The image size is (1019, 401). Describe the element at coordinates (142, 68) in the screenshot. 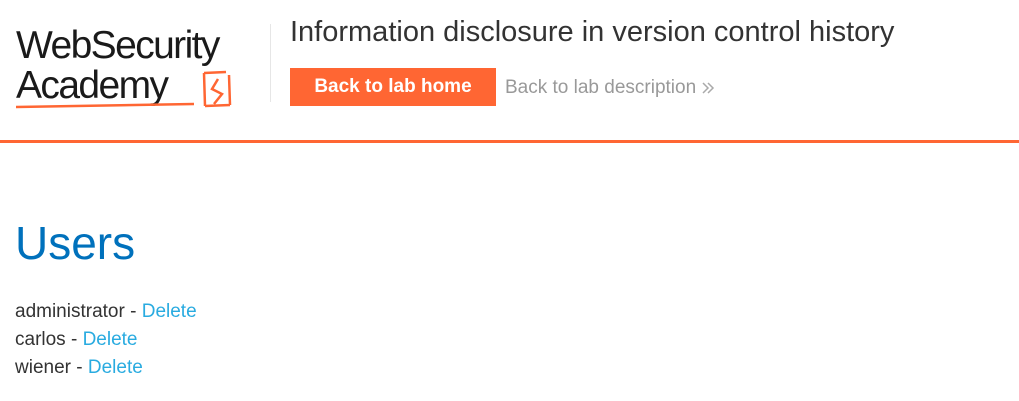

I see `web-security-academy-logo: WebSecurity Academy` at that location.